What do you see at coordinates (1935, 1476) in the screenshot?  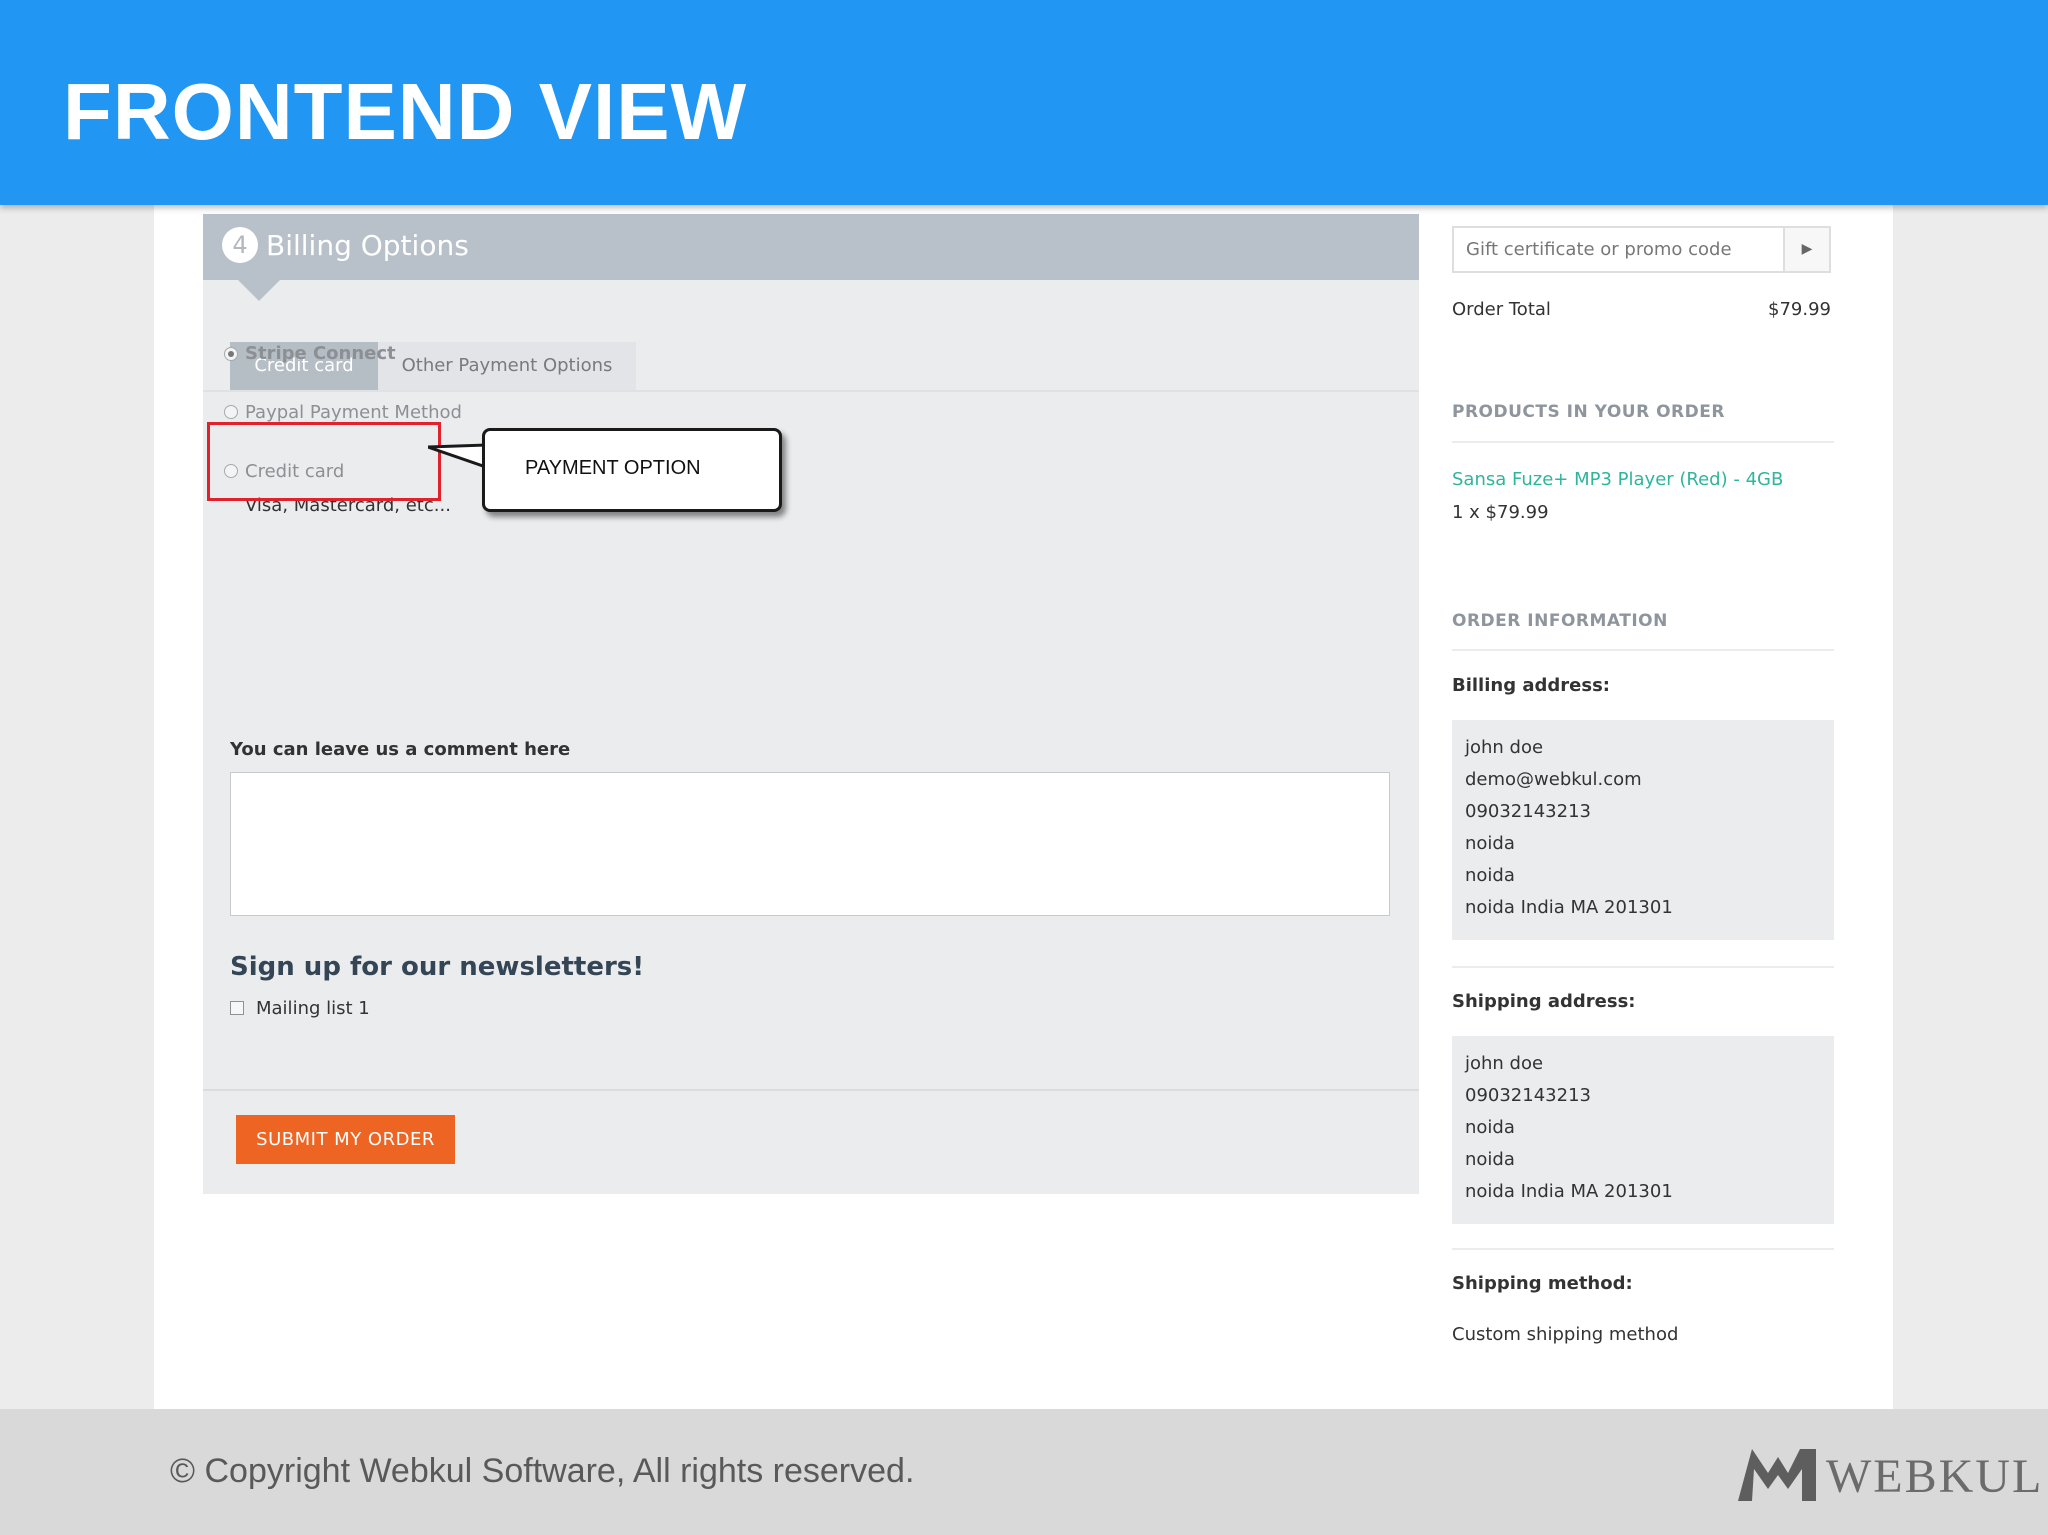 I see `webkul-logo-text: WEBKUL` at bounding box center [1935, 1476].